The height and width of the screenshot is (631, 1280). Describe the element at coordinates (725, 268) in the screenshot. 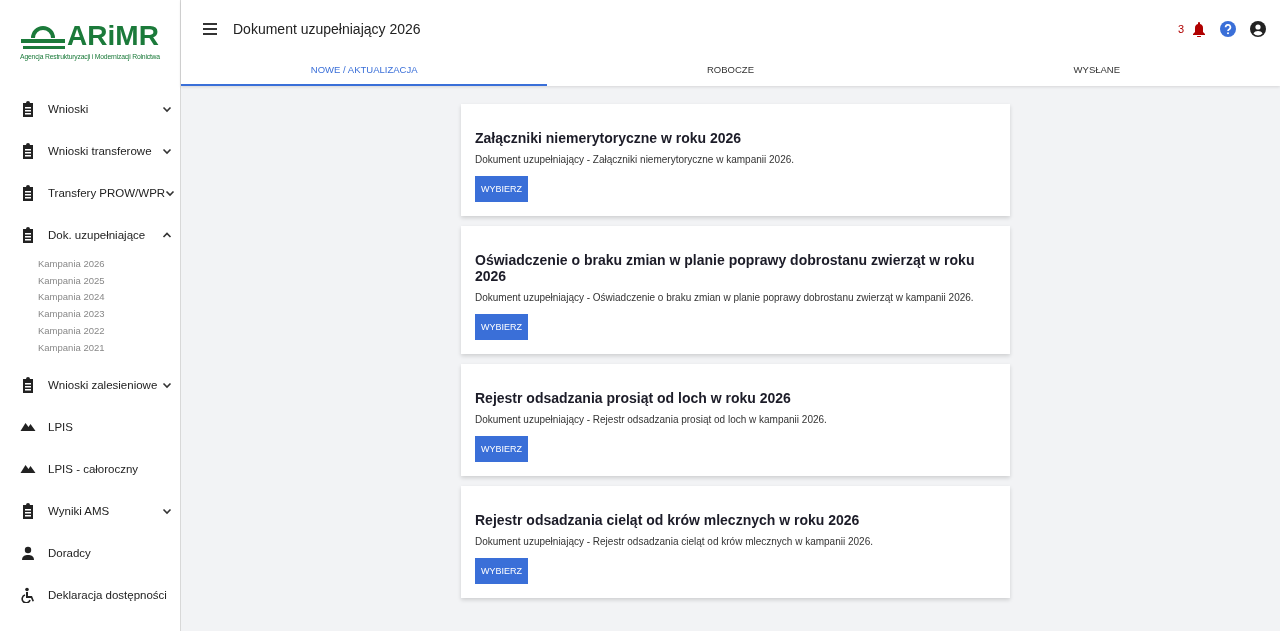

I see `card-title: Oświadczenie o braku zmian w planie poprawy dobrostanu zwierząt w roku 2026` at that location.